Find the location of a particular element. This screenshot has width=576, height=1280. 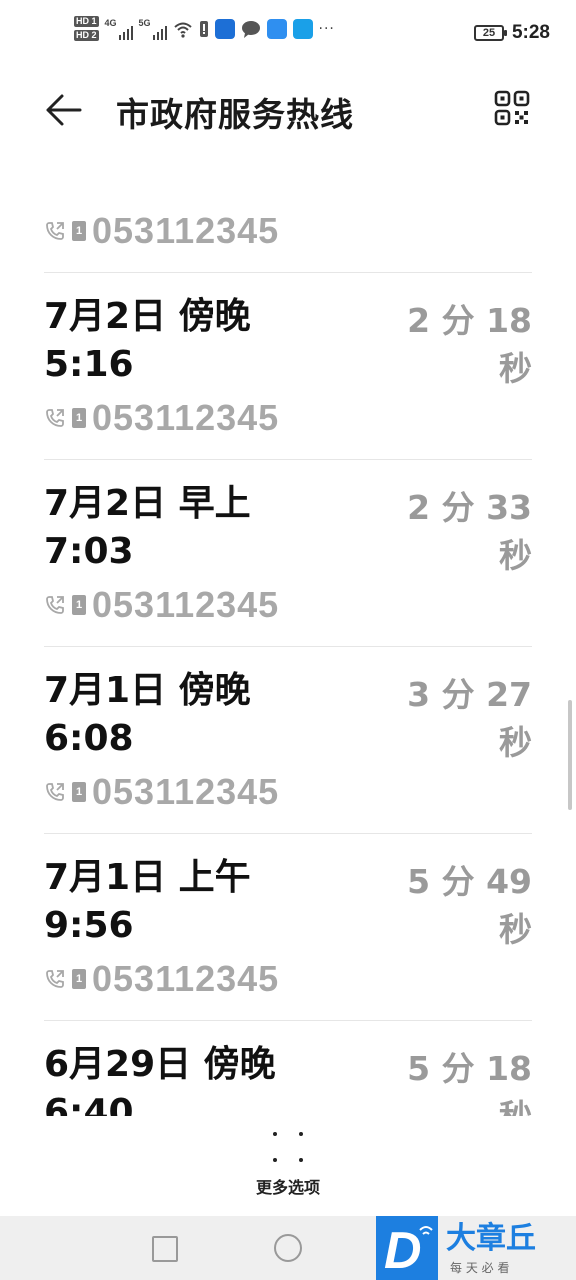

scrollbar is located at coordinates (570, 755).